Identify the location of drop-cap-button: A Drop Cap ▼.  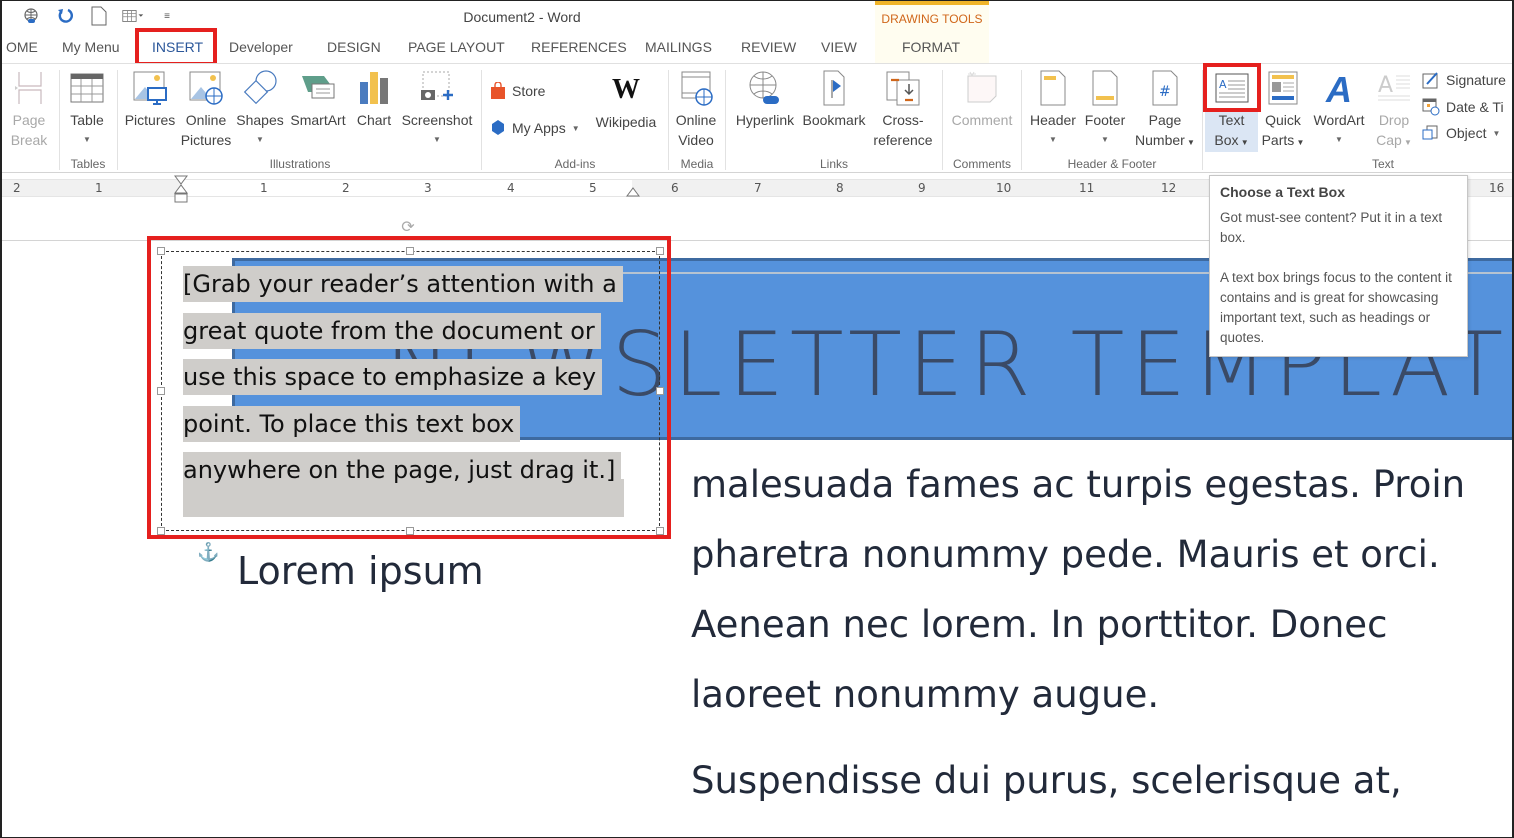
(1394, 111).